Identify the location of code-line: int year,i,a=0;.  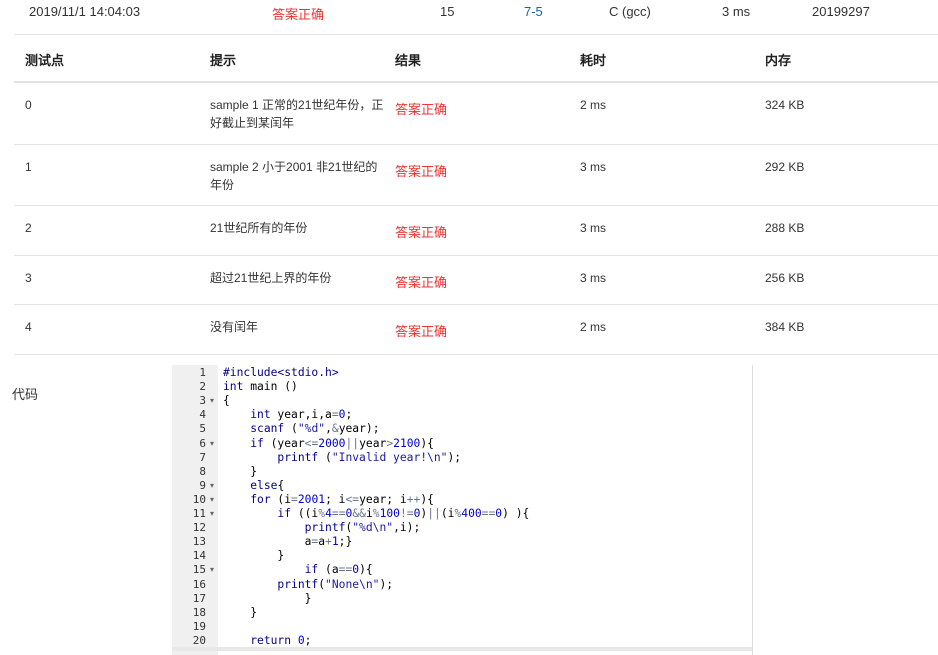
(301, 415).